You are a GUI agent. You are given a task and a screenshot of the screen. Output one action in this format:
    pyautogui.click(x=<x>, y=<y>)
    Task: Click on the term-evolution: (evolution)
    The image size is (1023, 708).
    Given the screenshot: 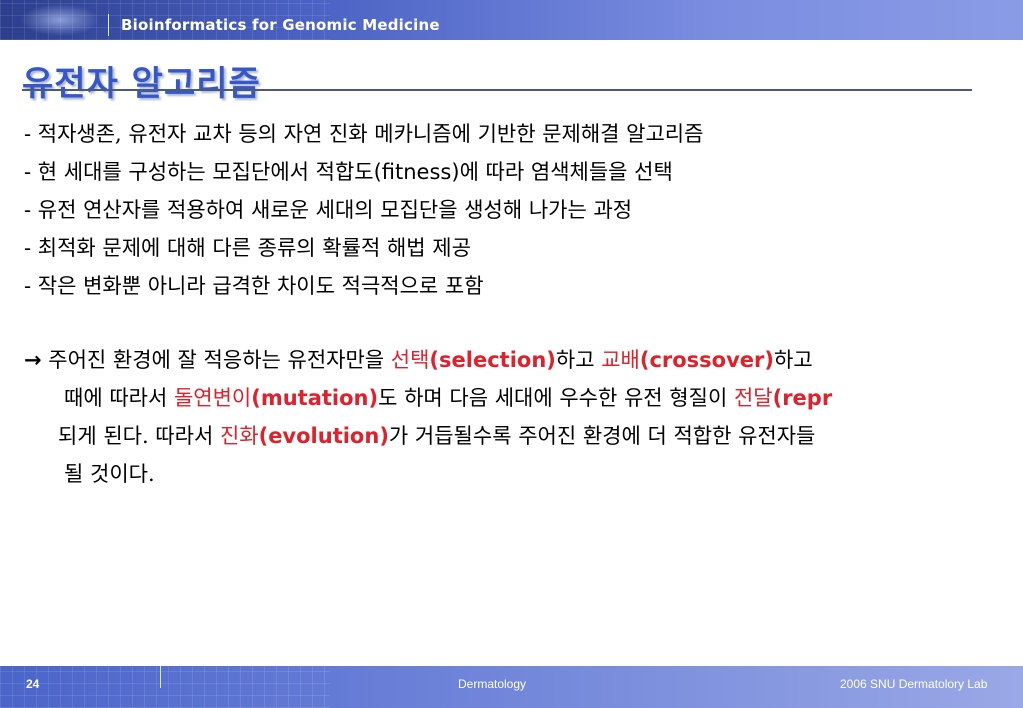 What is the action you would take?
    pyautogui.click(x=323, y=436)
    